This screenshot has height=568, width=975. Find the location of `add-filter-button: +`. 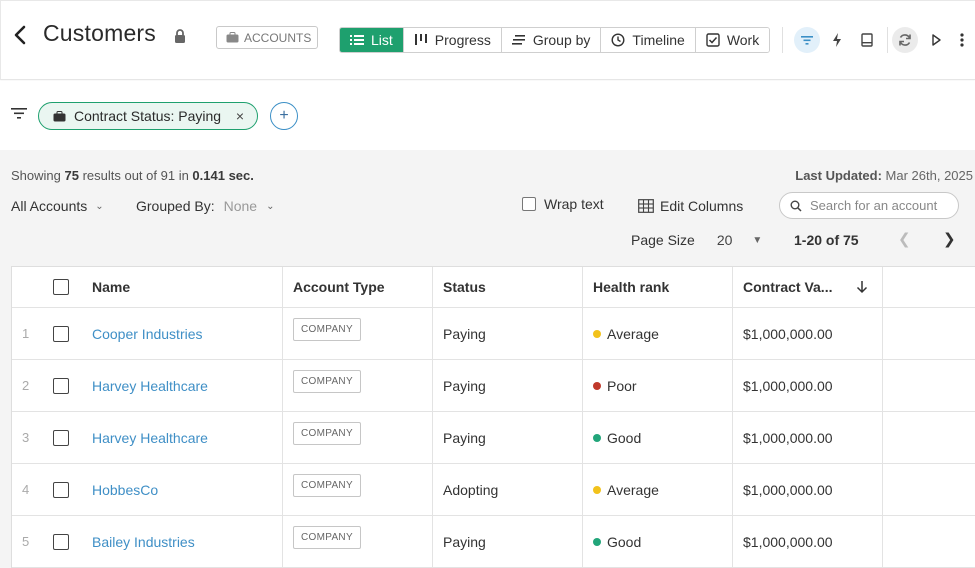

add-filter-button: + is located at coordinates (284, 116).